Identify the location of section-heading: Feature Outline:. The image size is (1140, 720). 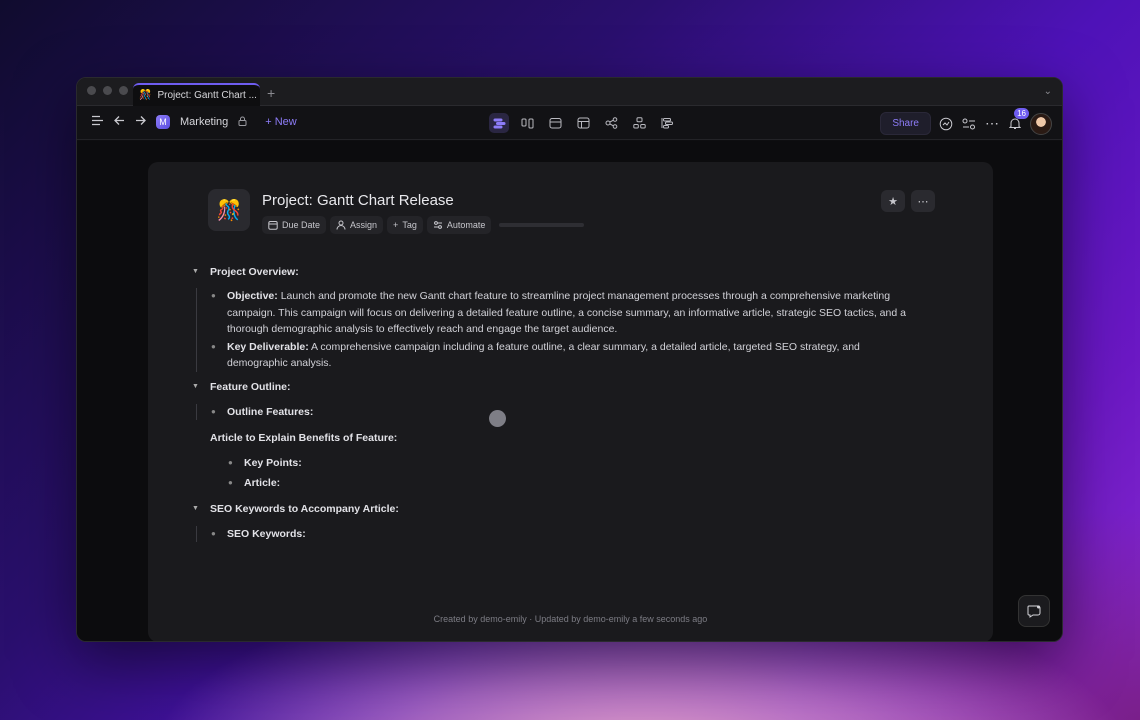
(250, 387).